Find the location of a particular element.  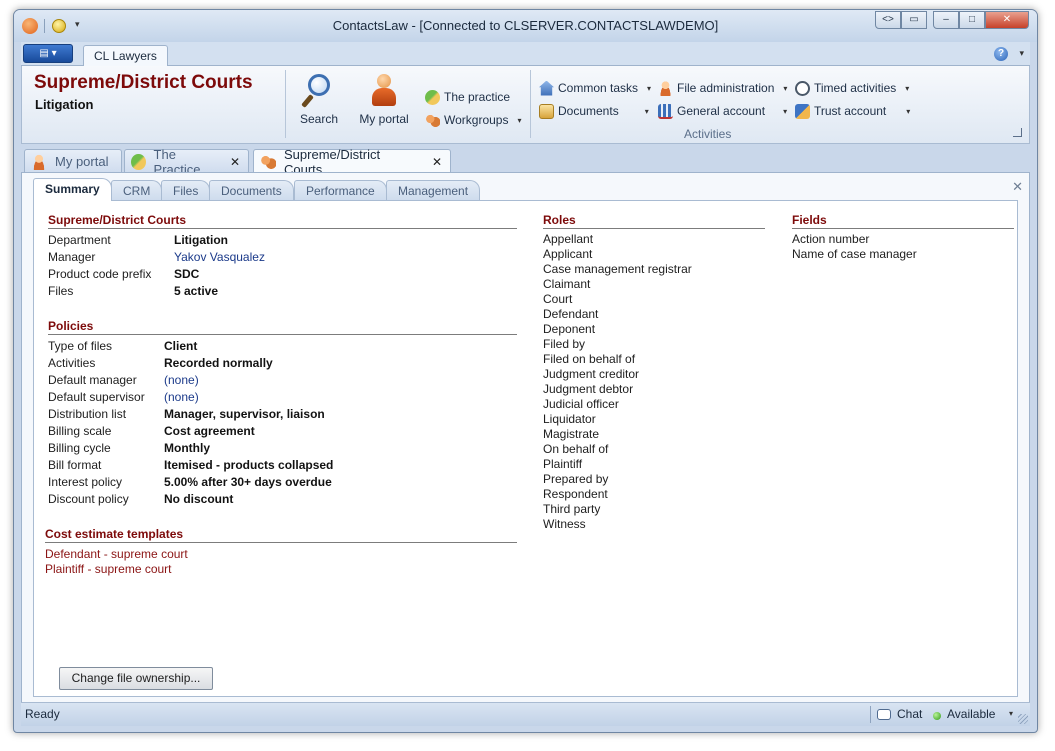

tab-management: Management is located at coordinates (433, 190).